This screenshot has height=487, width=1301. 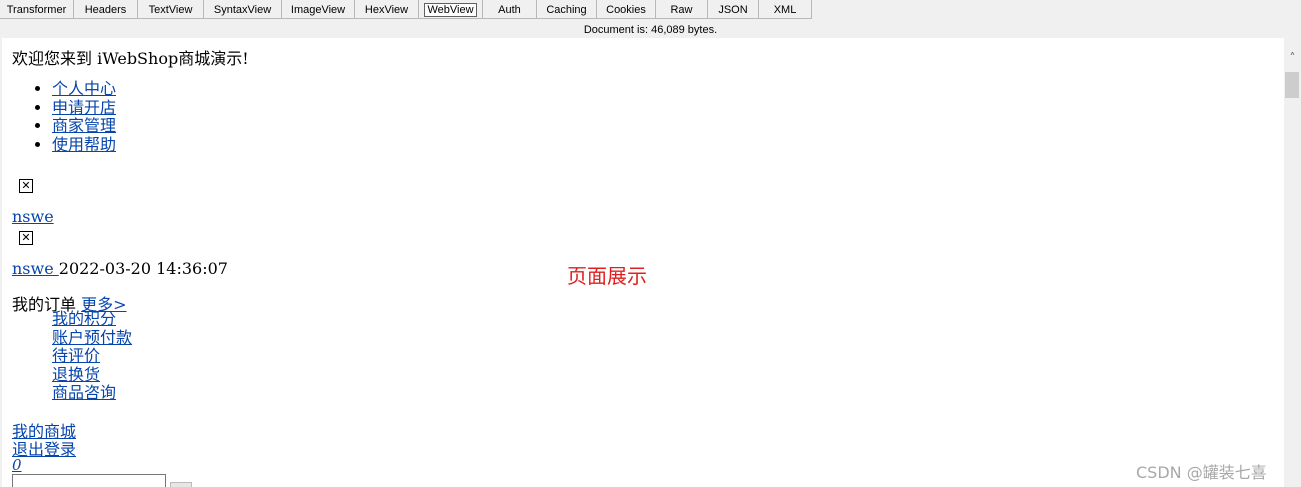 I want to click on user-login-info: nswe 2022-03-20 14:36:07, so click(x=120, y=268).